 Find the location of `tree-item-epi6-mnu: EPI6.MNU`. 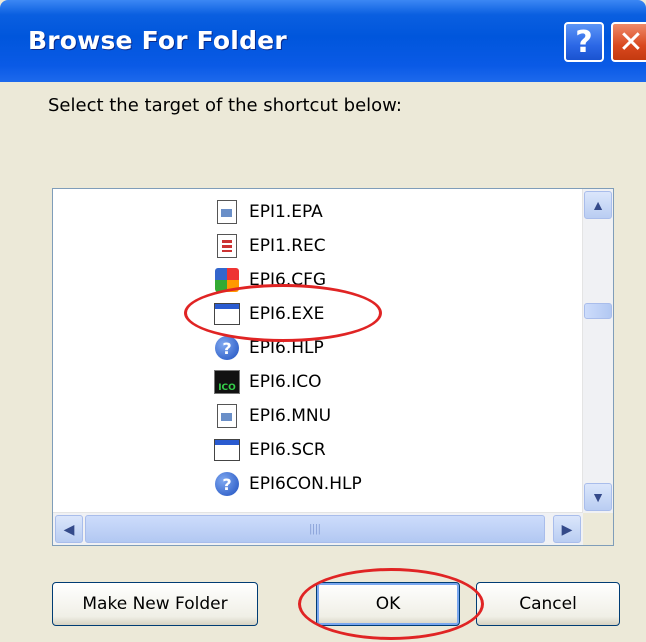

tree-item-epi6-mnu: EPI6.MNU is located at coordinates (272, 416).